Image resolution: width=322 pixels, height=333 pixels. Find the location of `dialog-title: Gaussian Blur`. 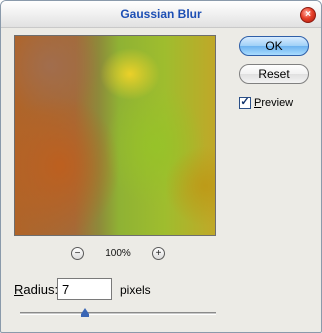

dialog-title: Gaussian Blur is located at coordinates (161, 14).